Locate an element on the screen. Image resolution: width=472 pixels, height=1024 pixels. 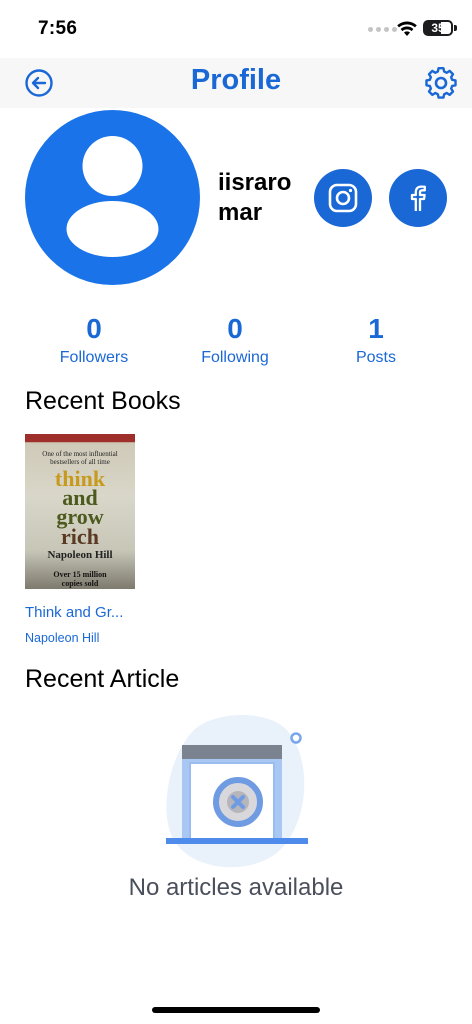
following-label: Following is located at coordinates (235, 357).